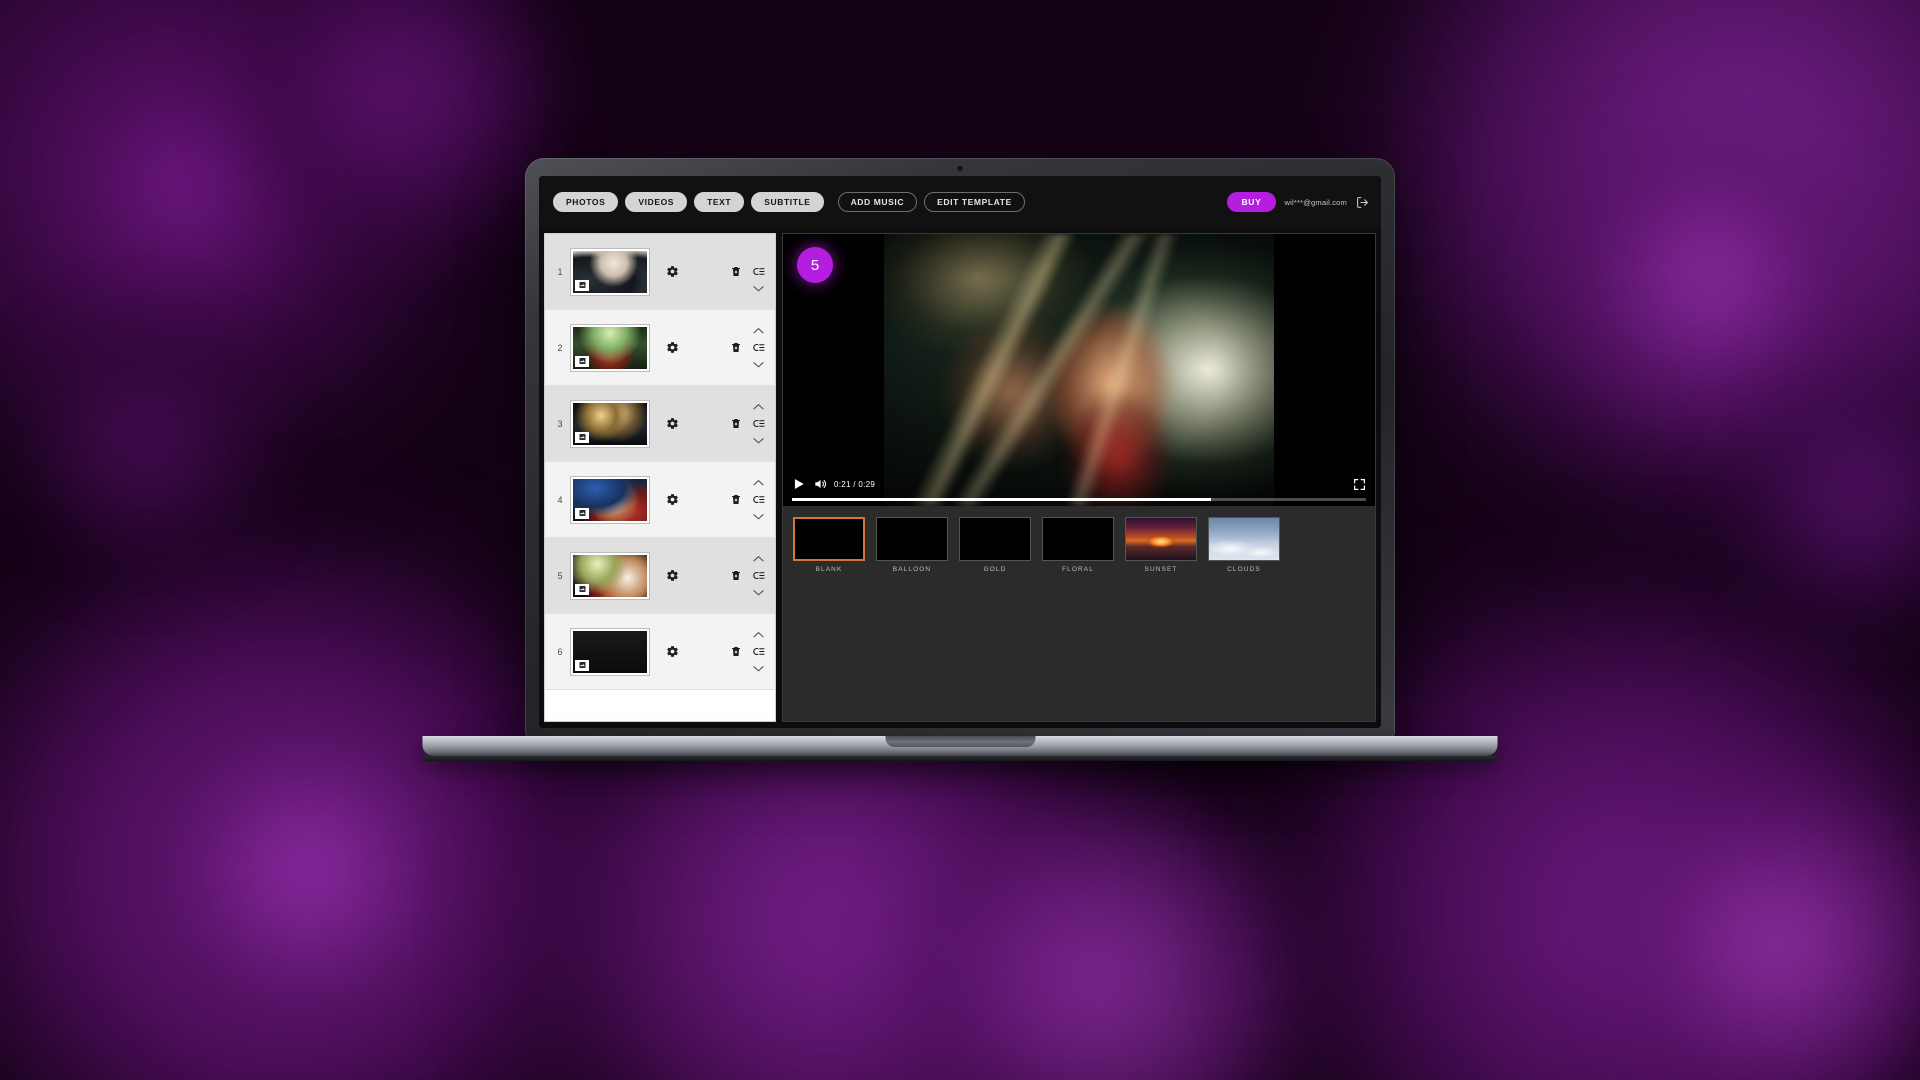 This screenshot has height=1080, width=1920. I want to click on volume-icon, so click(820, 484).